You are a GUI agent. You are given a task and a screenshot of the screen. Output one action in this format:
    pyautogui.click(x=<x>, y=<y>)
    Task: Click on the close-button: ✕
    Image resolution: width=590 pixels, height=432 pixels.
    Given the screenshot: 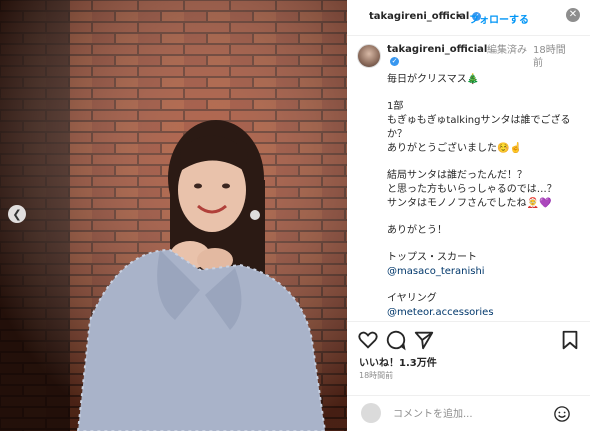 What is the action you would take?
    pyautogui.click(x=573, y=15)
    